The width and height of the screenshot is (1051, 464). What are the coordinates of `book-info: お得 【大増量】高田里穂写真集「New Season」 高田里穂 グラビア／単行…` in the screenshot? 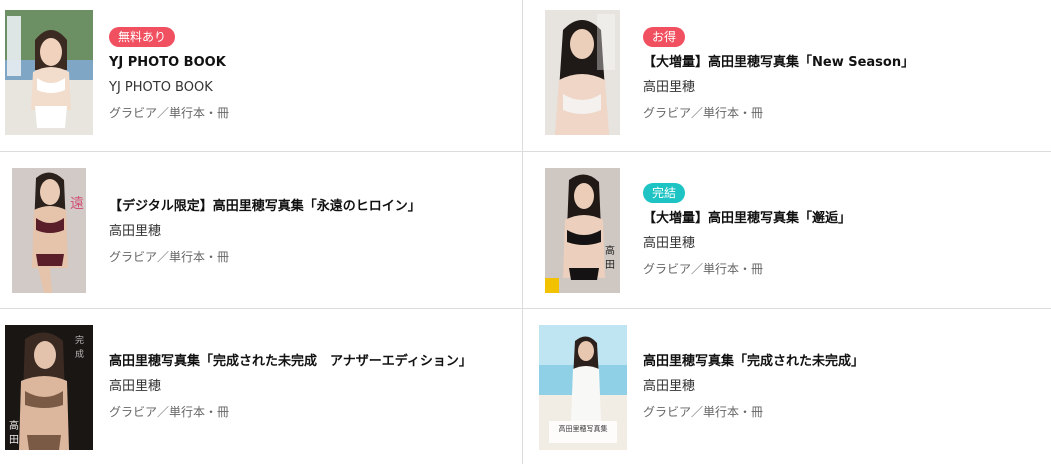 It's located at (778, 74).